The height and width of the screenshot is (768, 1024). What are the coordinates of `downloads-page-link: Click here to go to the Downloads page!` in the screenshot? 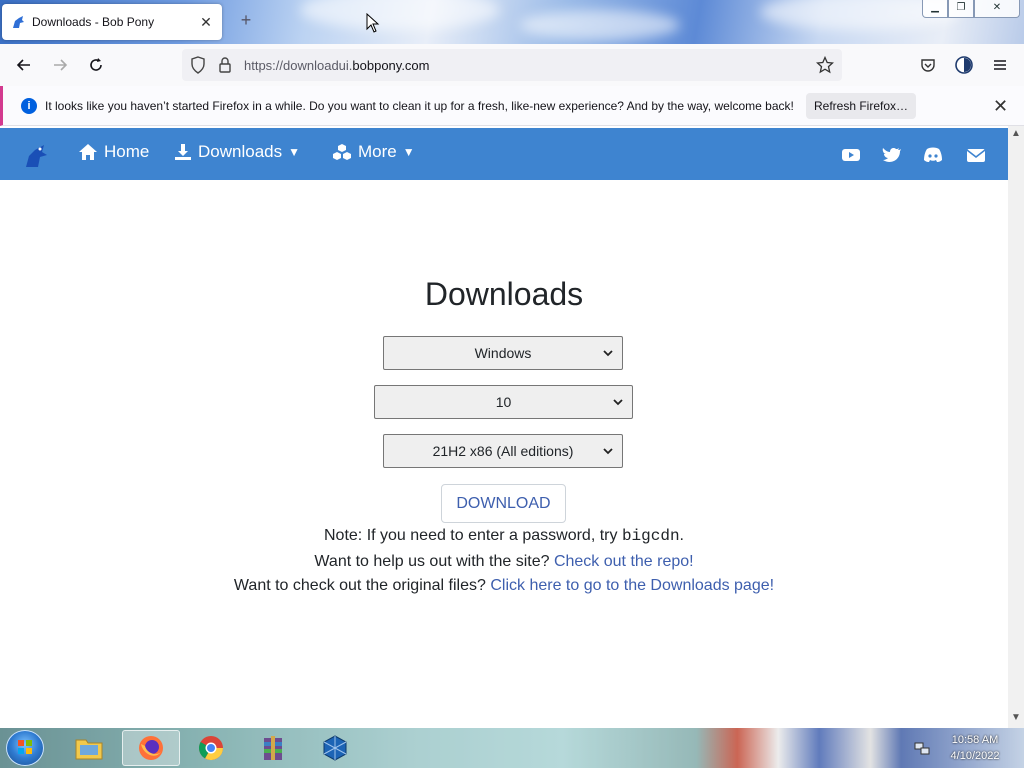 It's located at (632, 585).